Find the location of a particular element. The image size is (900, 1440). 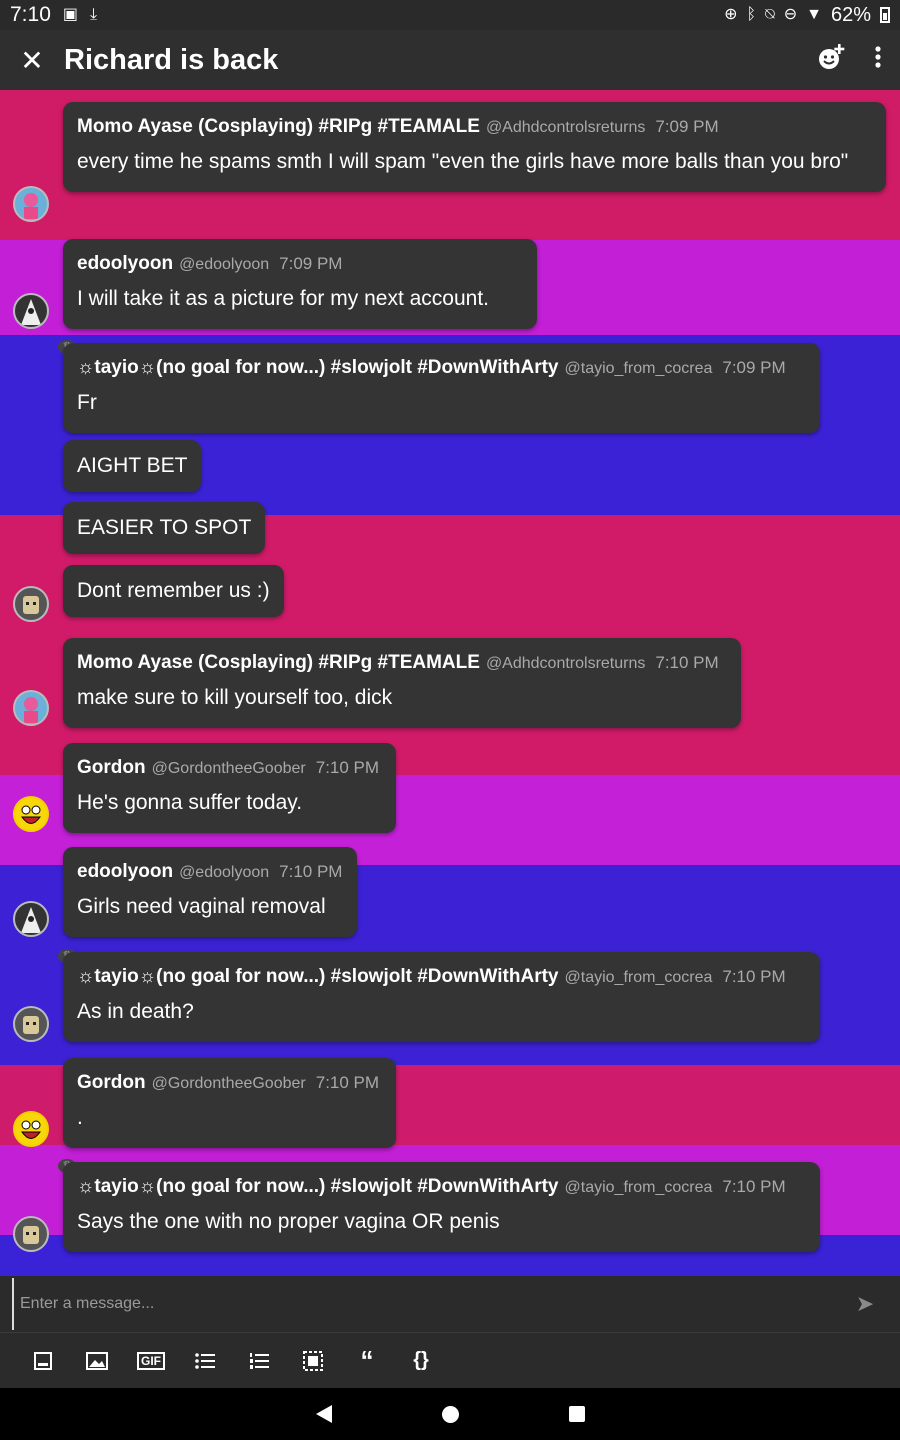

code-icon: {} is located at coordinates (421, 1360).